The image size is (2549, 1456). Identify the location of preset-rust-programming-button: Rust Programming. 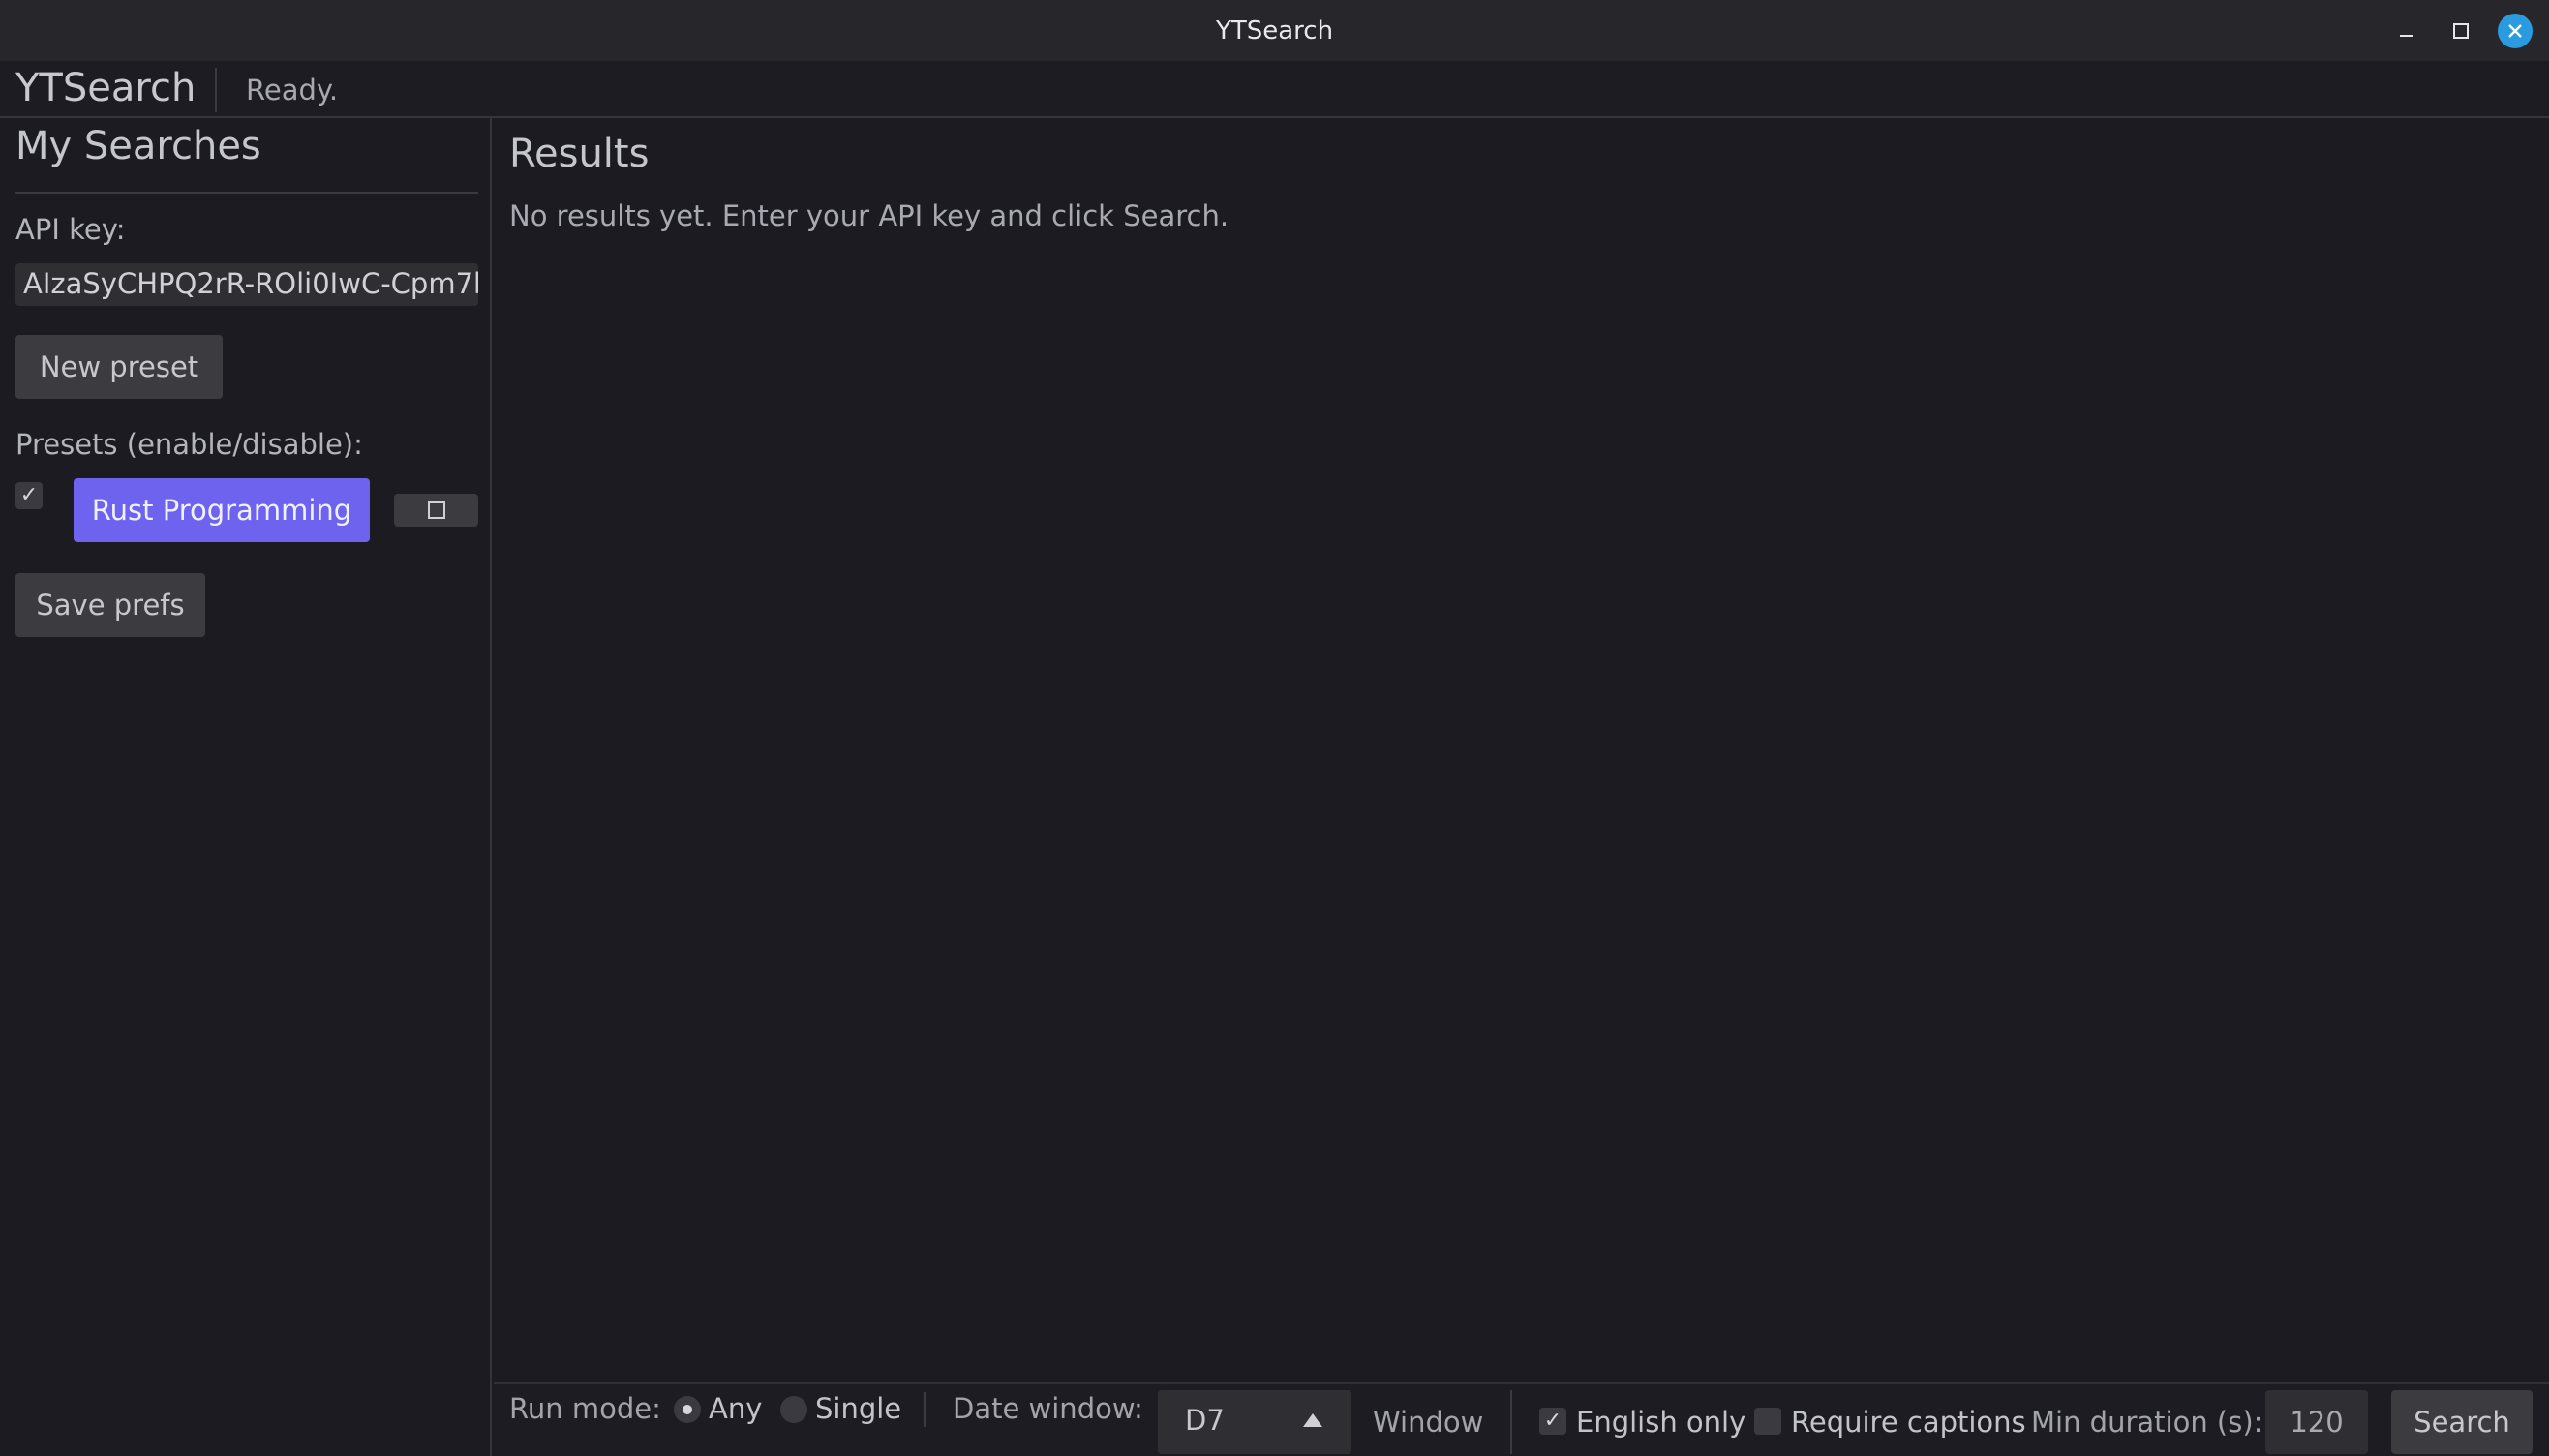
(222, 510).